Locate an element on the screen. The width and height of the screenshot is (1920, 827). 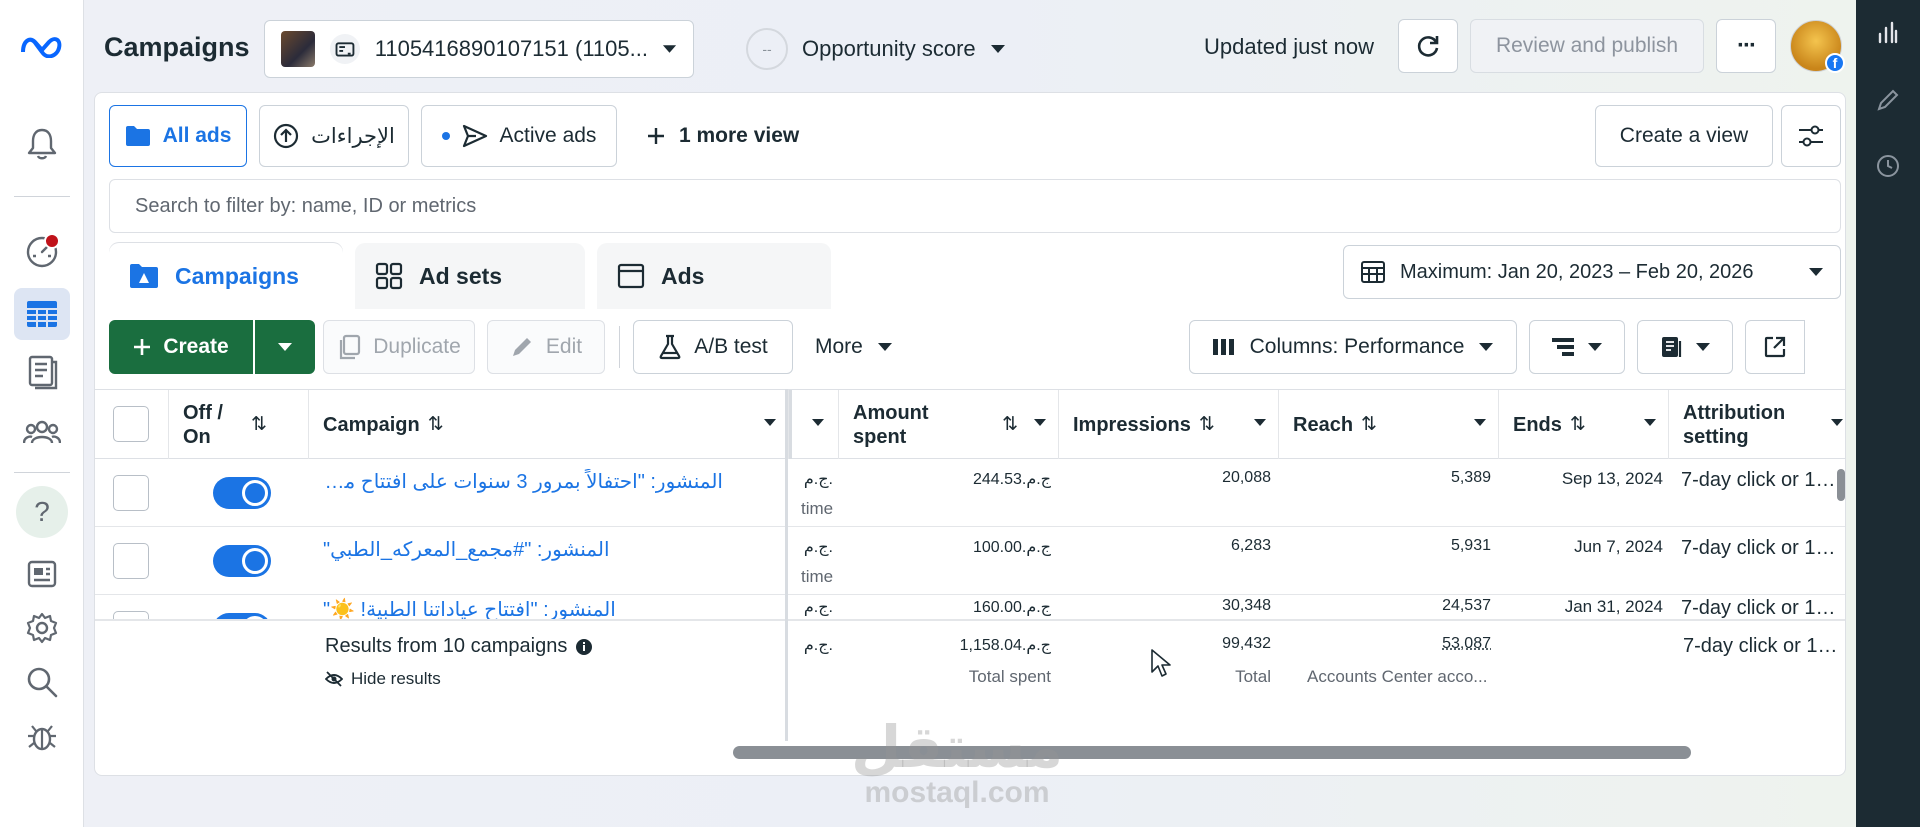
results-header-partial is located at coordinates (814, 425).